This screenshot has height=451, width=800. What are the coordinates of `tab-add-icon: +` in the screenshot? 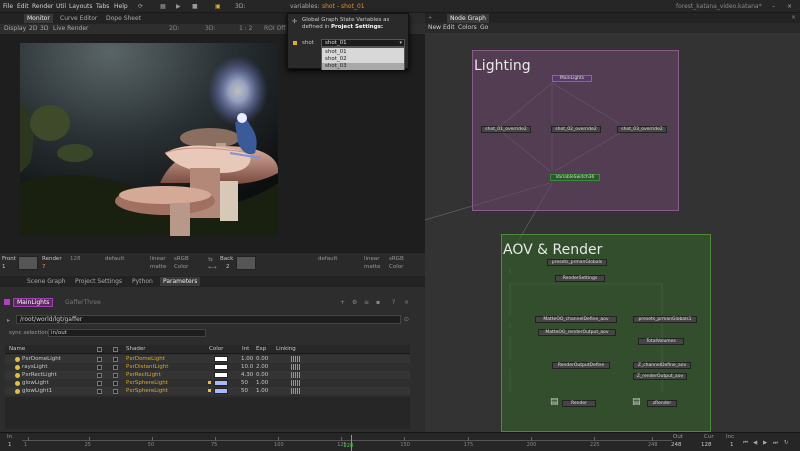 It's located at (430, 18).